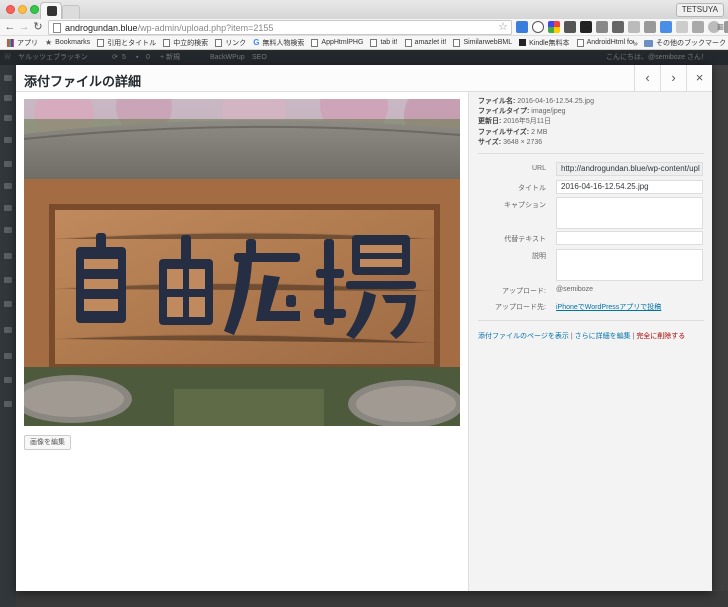 The height and width of the screenshot is (607, 728). I want to click on site-favicon-icon, so click(52, 11).